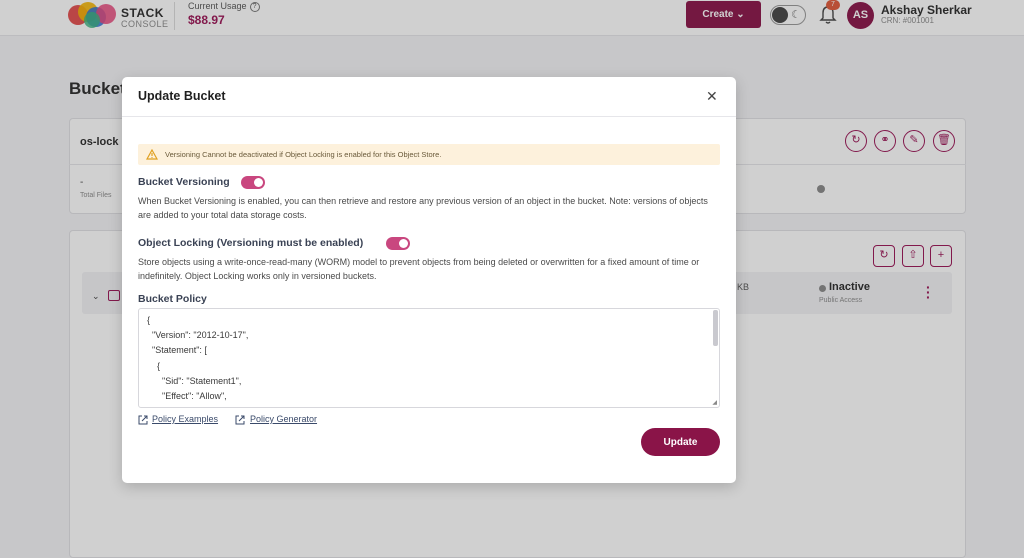 The image size is (1024, 558). I want to click on policy-examples-link: Policy Examples, so click(185, 419).